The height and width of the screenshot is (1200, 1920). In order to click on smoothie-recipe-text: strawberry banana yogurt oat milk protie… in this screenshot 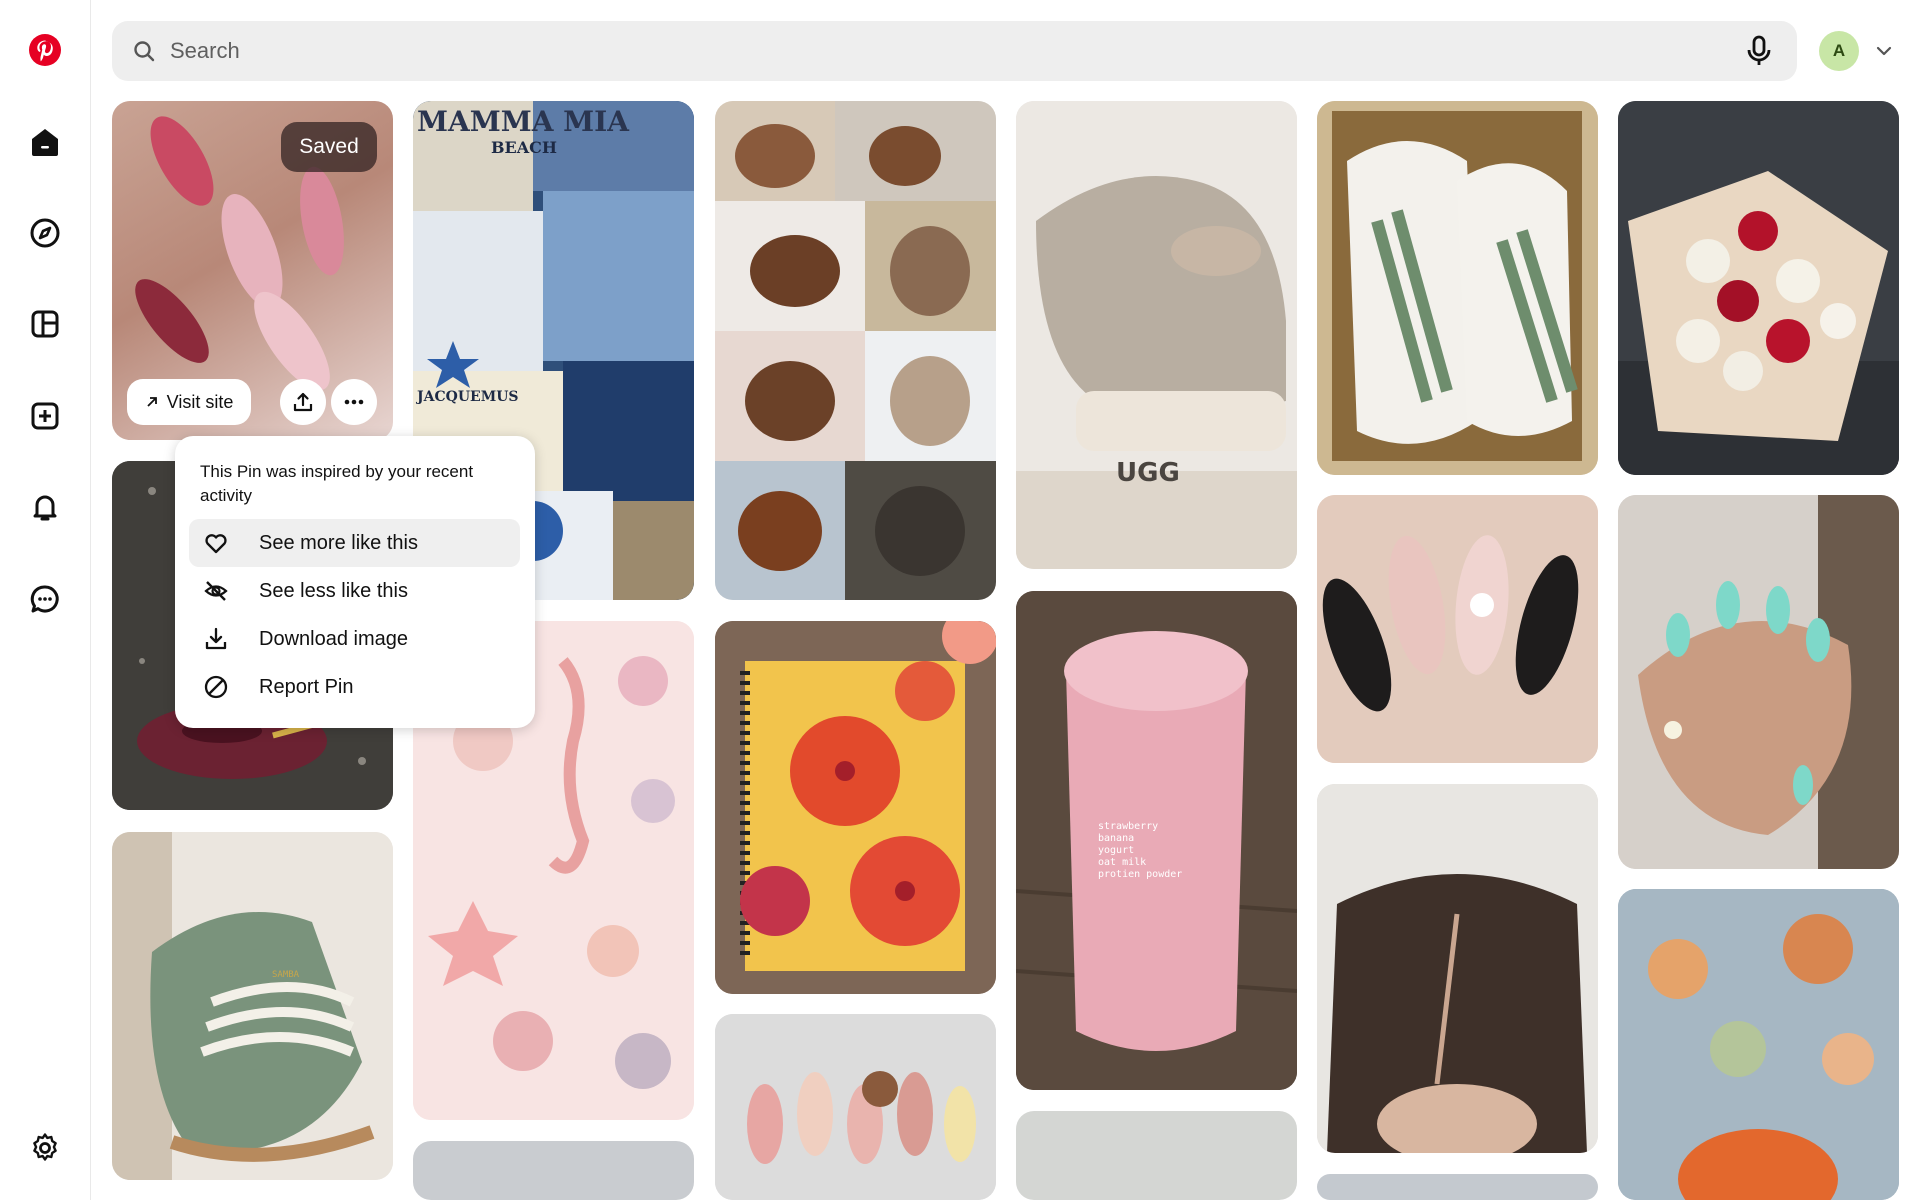, I will do `click(1140, 850)`.